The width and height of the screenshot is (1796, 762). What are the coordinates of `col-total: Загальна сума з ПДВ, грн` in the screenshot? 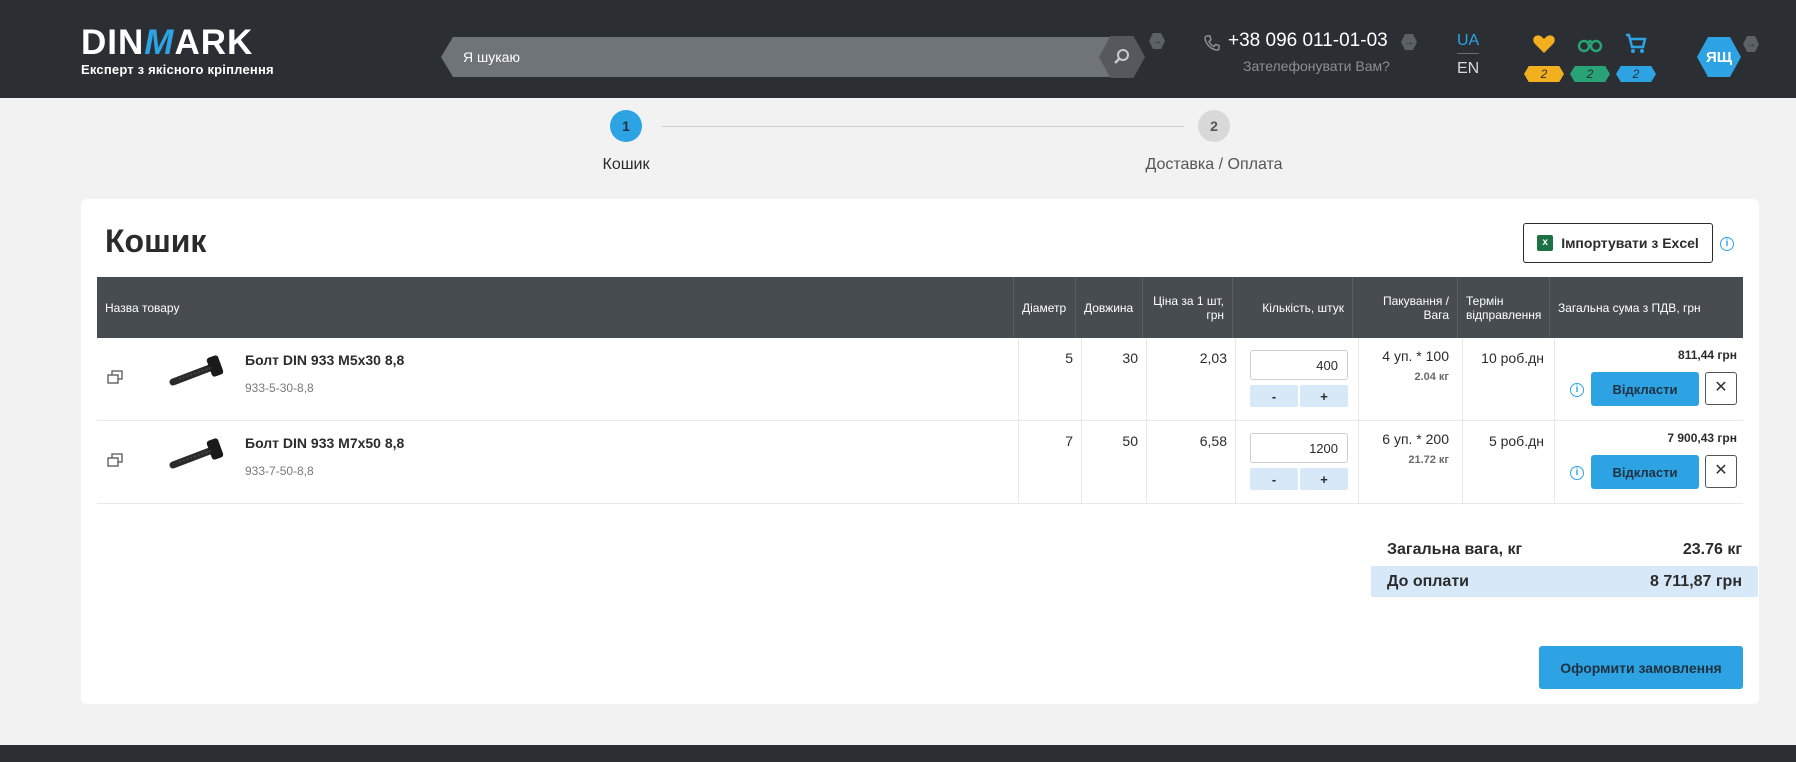 It's located at (1629, 307).